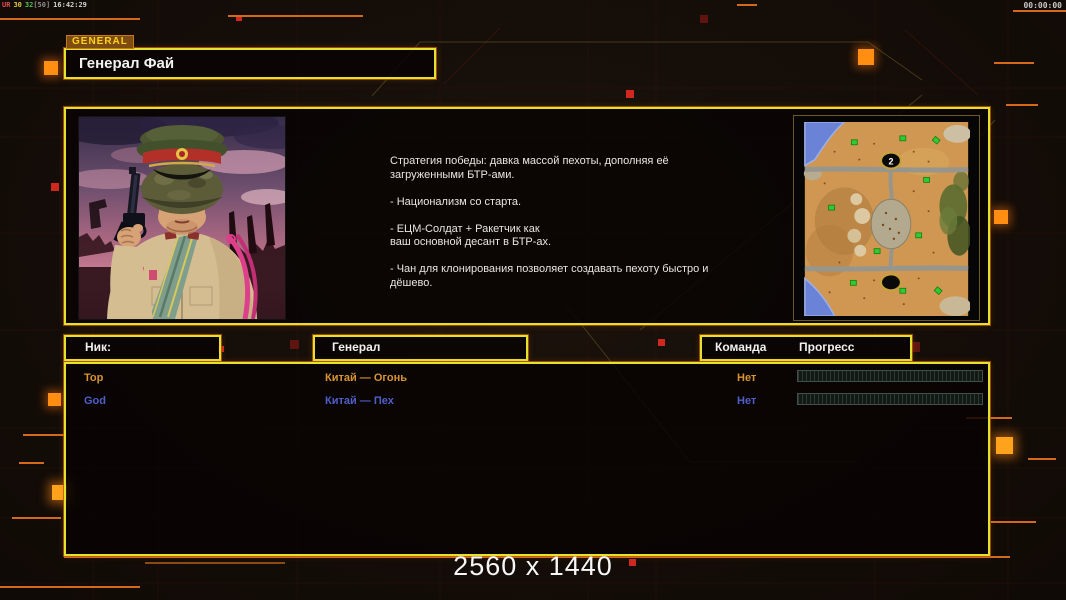 This screenshot has width=1066, height=600. I want to click on general-tab: GENERAL, so click(100, 42).